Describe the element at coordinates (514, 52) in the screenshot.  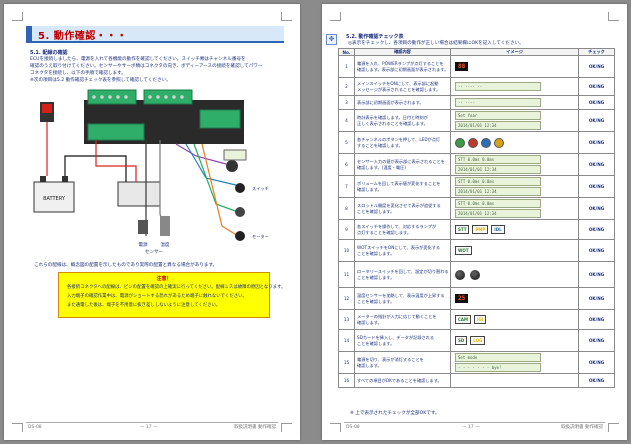
I see `col-header: イメージ` at that location.